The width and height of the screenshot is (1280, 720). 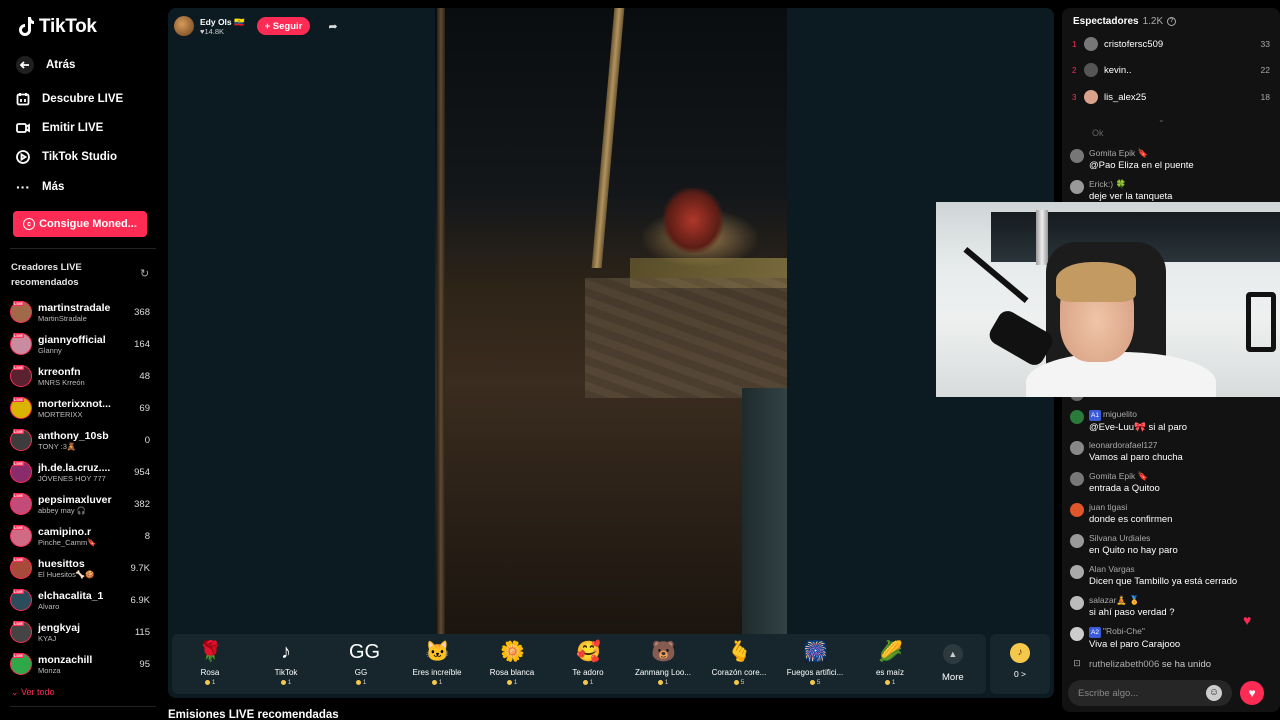 I want to click on chat-username-row: Silvana Urdiales, so click(x=1133, y=538).